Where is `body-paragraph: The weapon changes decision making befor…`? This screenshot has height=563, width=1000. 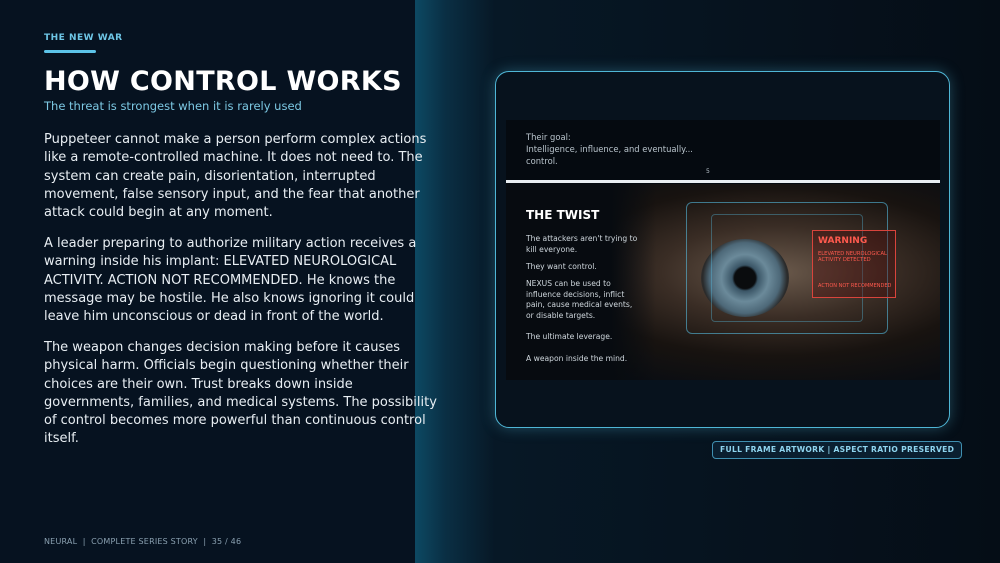 body-paragraph: The weapon changes decision making befor… is located at coordinates (240, 393).